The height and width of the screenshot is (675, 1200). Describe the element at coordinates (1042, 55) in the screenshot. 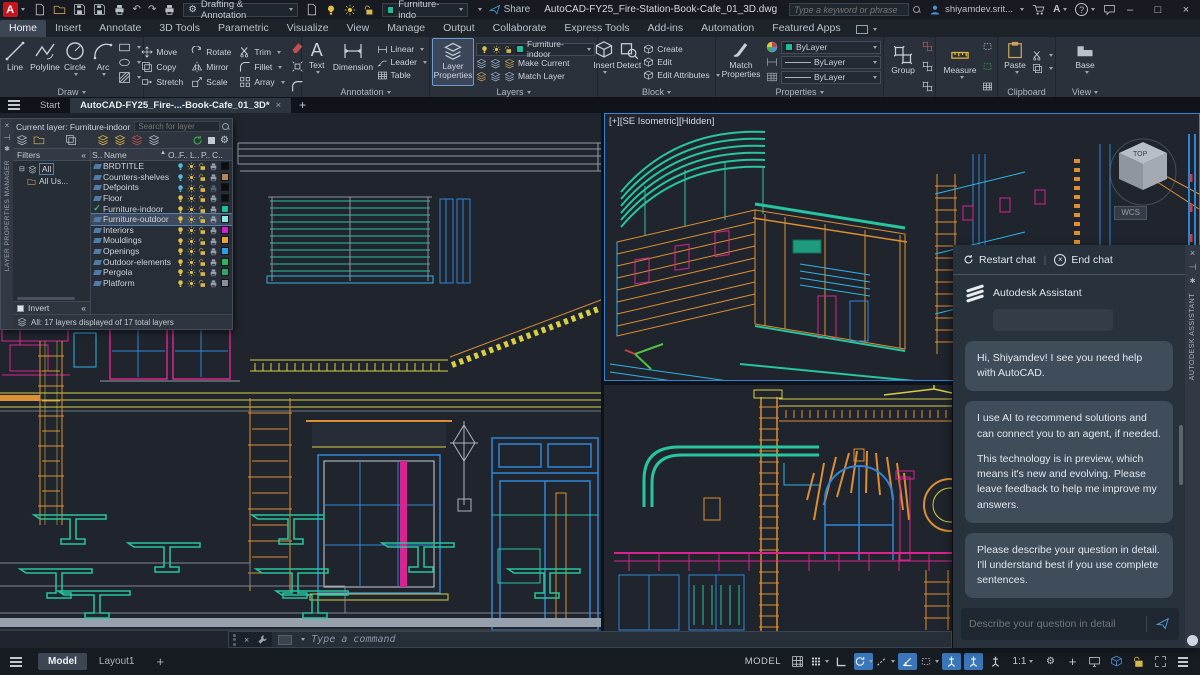

I see `cut-button` at that location.